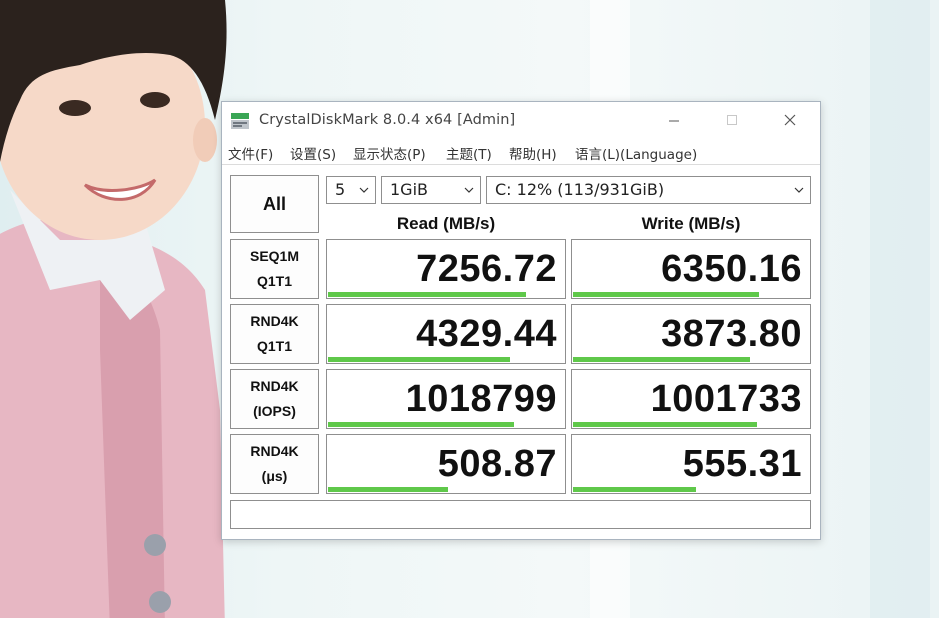 The image size is (939, 618). What do you see at coordinates (274, 476) in the screenshot?
I see `row-label-line2: (μs)` at bounding box center [274, 476].